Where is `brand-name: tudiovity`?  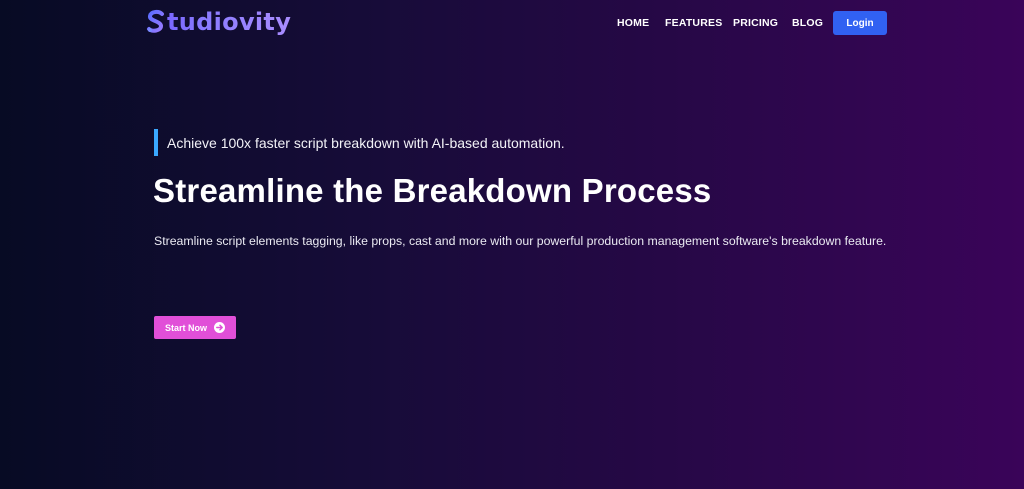 brand-name: tudiovity is located at coordinates (229, 22).